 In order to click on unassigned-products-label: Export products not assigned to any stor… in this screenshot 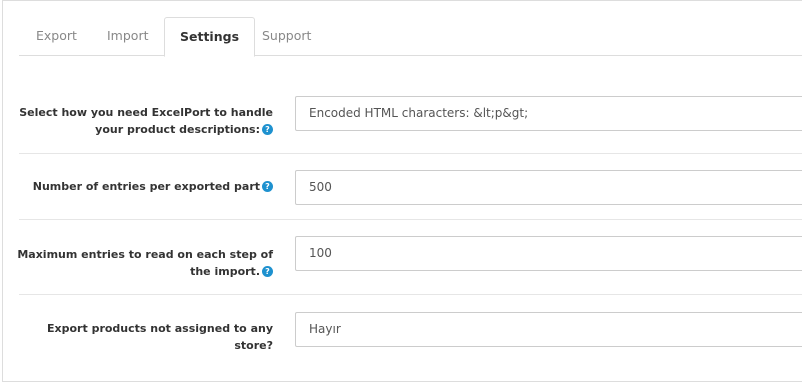, I will do `click(143, 337)`.